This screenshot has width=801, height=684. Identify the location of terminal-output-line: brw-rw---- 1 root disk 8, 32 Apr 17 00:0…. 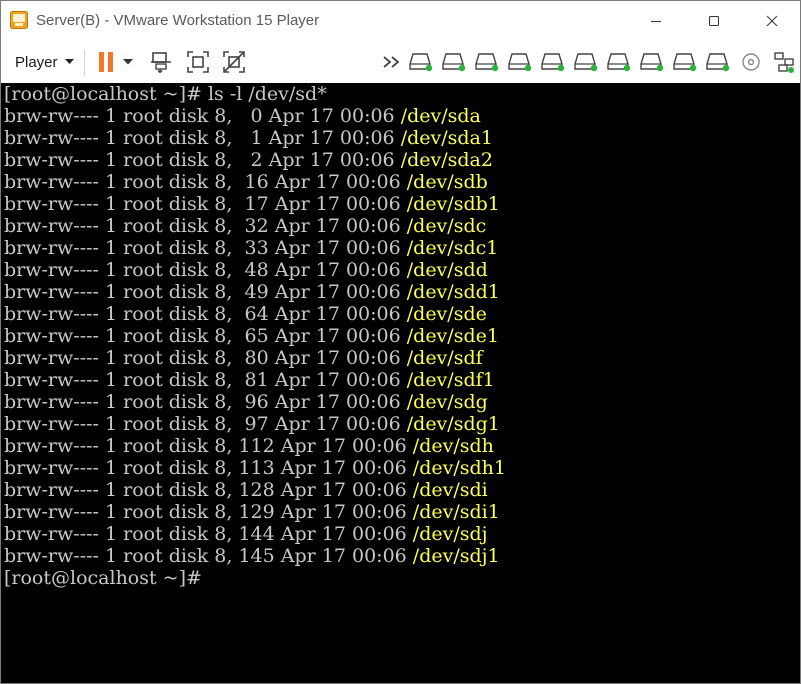
(245, 226).